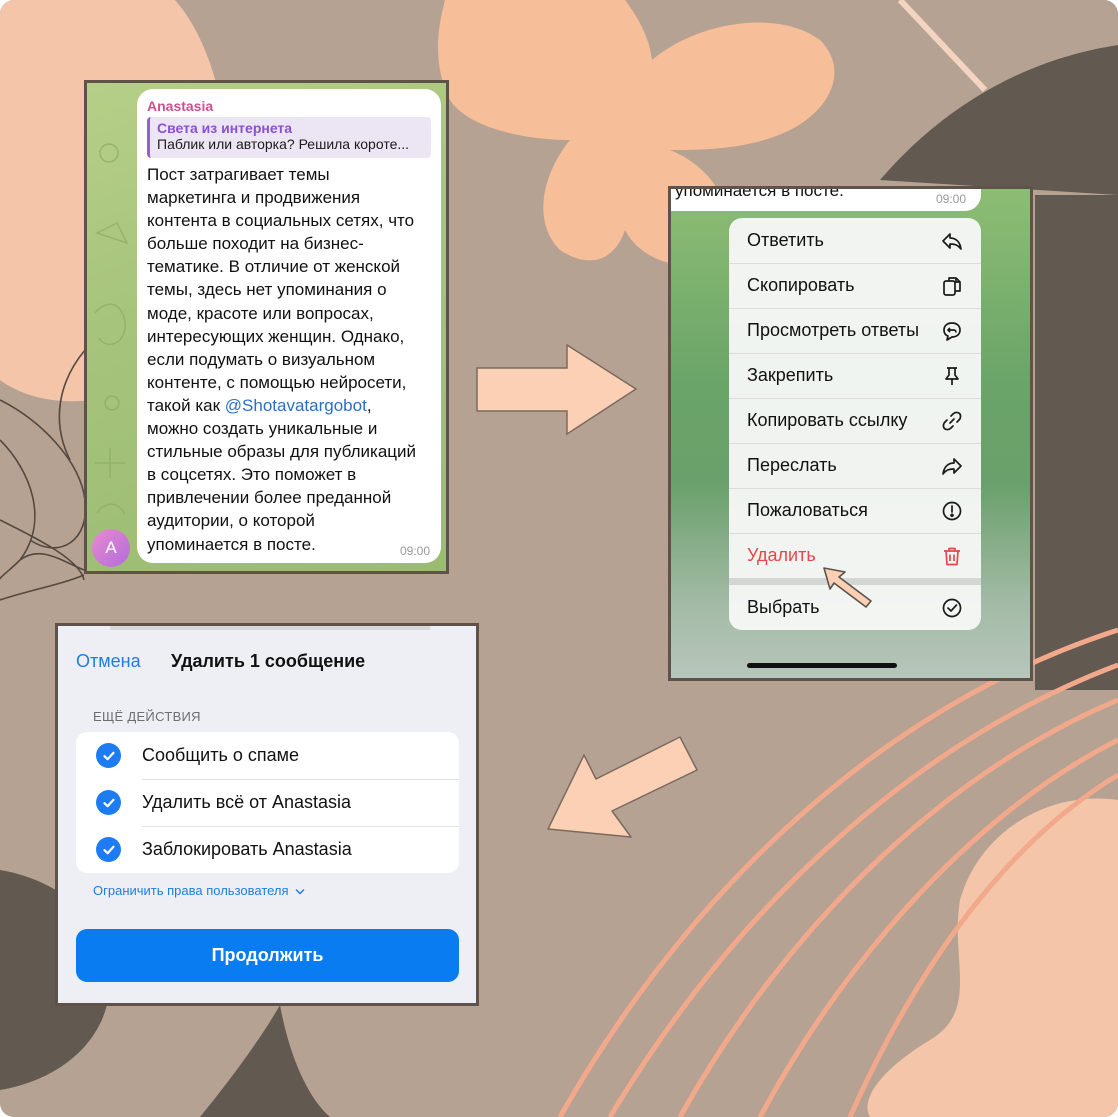 This screenshot has width=1118, height=1117. I want to click on message-line: больше походит на бизнес-, so click(255, 244).